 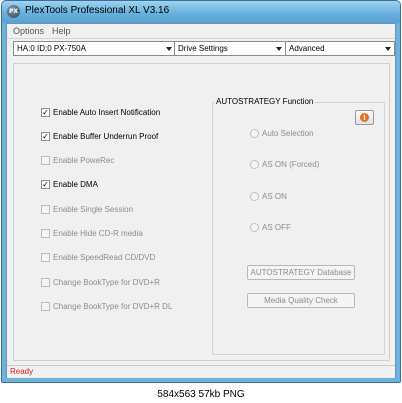 I want to click on image-caption: 584x563 57kb PNG, so click(x=201, y=394).